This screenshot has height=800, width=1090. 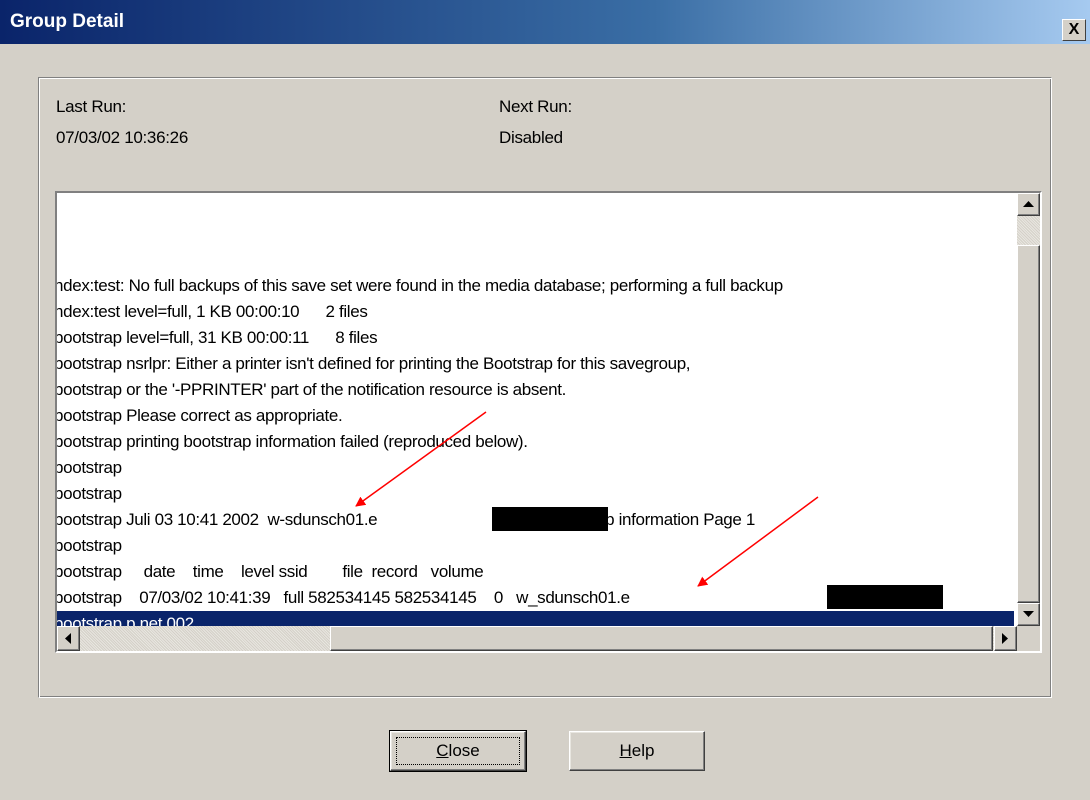 I want to click on focus-rectangle, so click(x=458, y=751).